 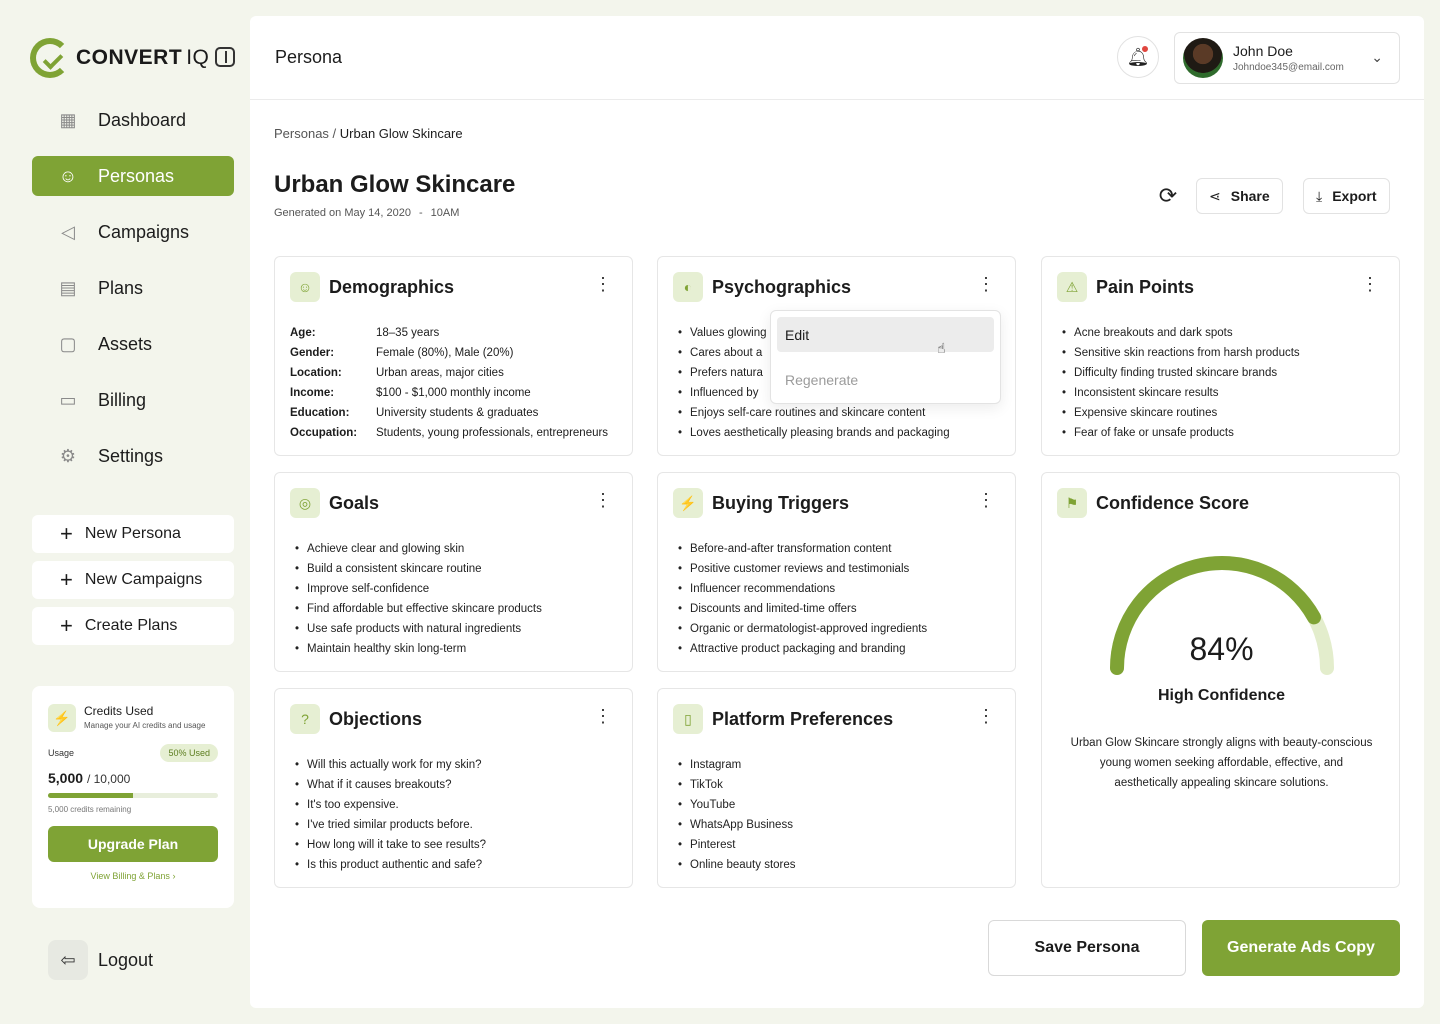 I want to click on create-plans-button: + Create Plans, so click(x=133, y=626).